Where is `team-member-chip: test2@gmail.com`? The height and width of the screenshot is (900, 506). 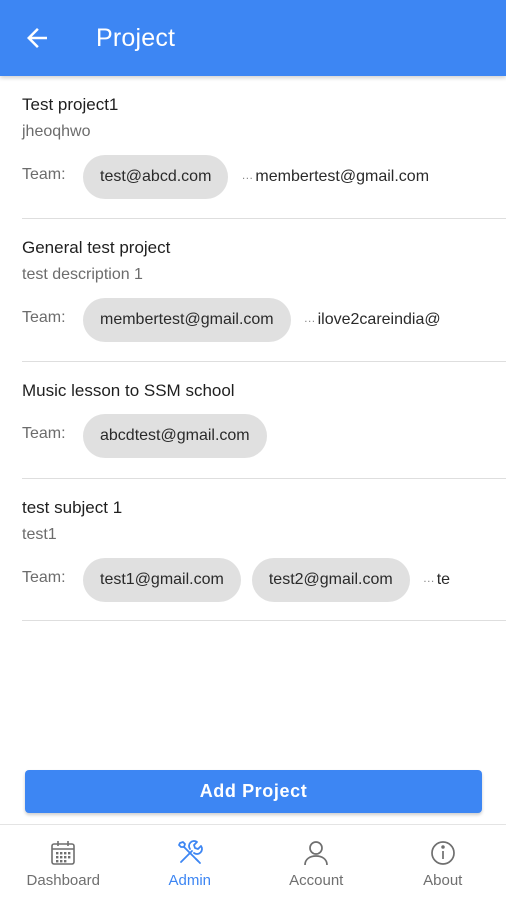
team-member-chip: test2@gmail.com is located at coordinates (330, 580).